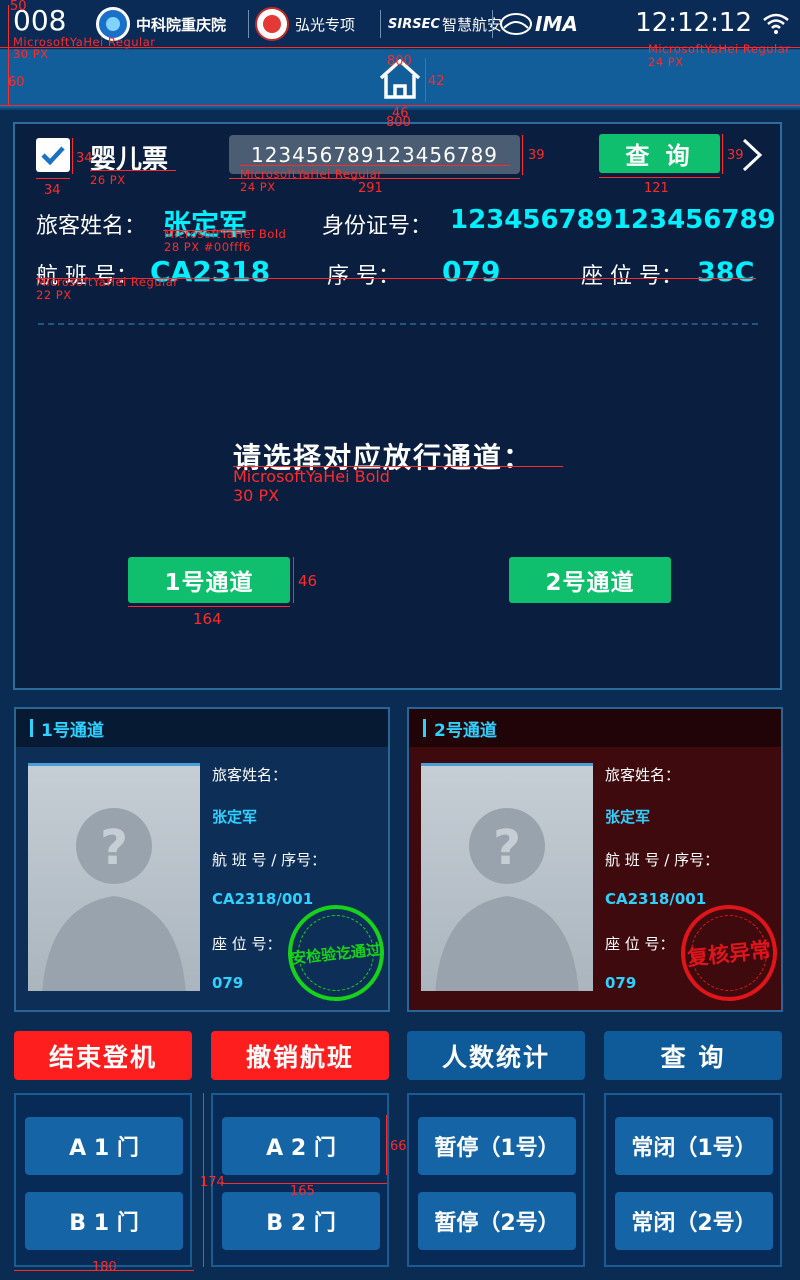 The image size is (800, 1280). Describe the element at coordinates (719, 49) in the screenshot. I see `annotation: MicrosoftYaHei Regular` at that location.